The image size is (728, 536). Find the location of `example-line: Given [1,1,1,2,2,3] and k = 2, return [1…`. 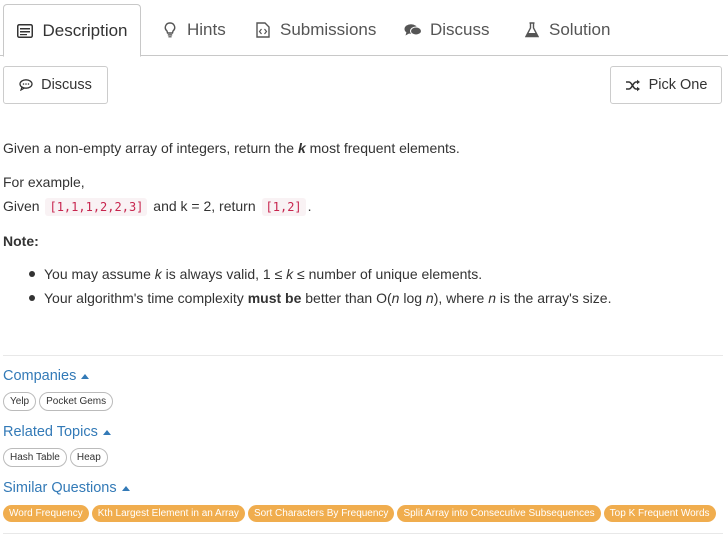

example-line: Given [1,1,1,2,2,3] and k = 2, return [1… is located at coordinates (157, 206).